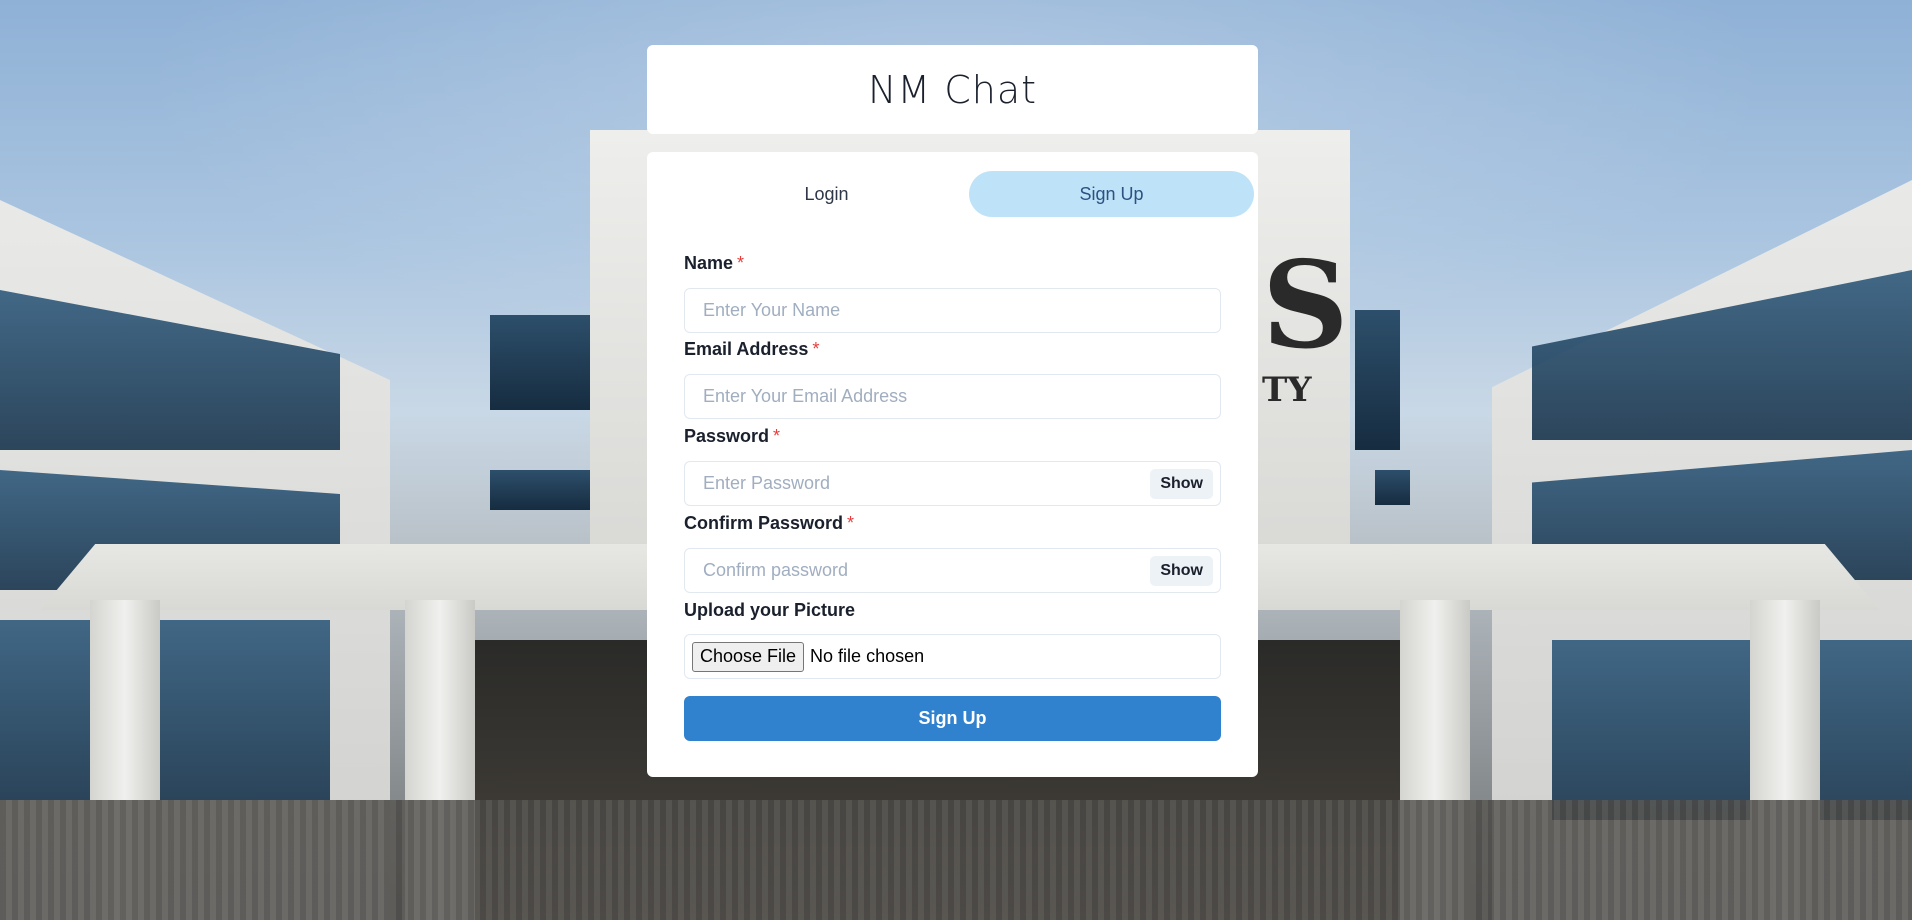  I want to click on picture-label: Upload your Picture, so click(770, 610).